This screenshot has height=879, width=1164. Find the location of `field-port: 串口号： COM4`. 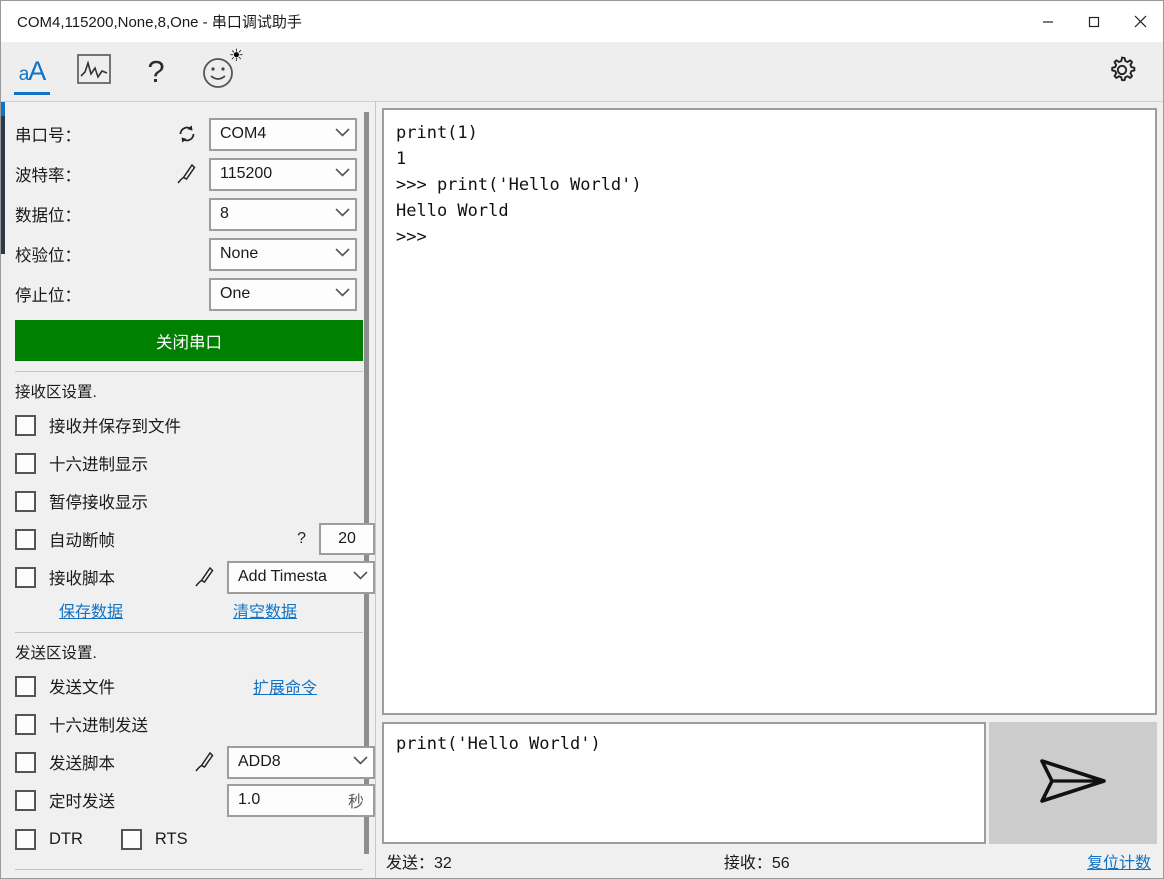

field-port: 串口号： COM4 is located at coordinates (195, 134).